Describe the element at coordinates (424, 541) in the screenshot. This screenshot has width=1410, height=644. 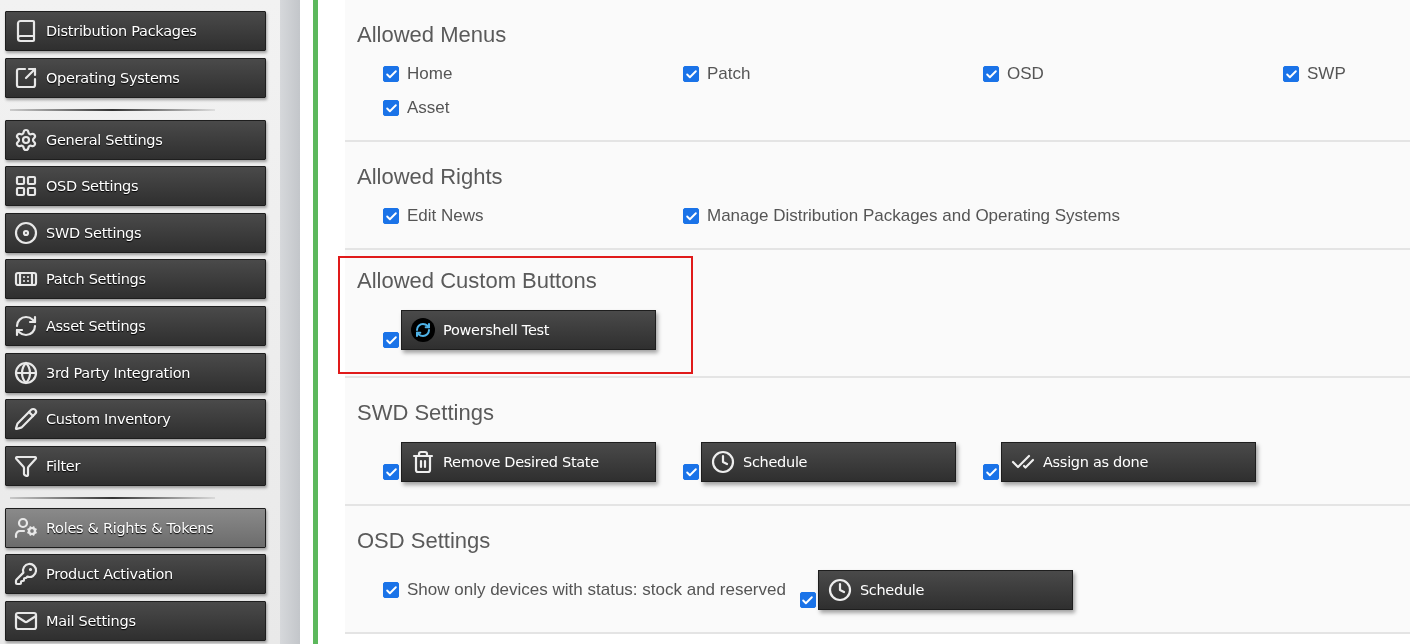
I see `section-heading: OSD Settings` at that location.